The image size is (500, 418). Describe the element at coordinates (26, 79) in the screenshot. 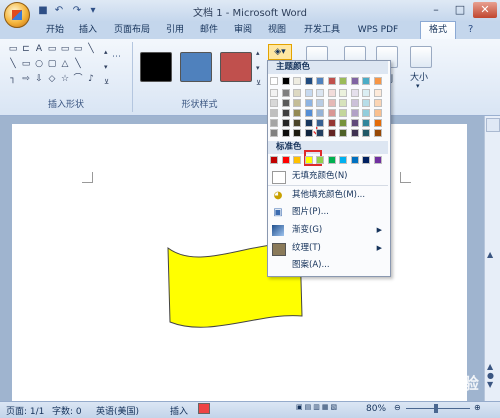

I see `arrow-icon: ⇨` at that location.